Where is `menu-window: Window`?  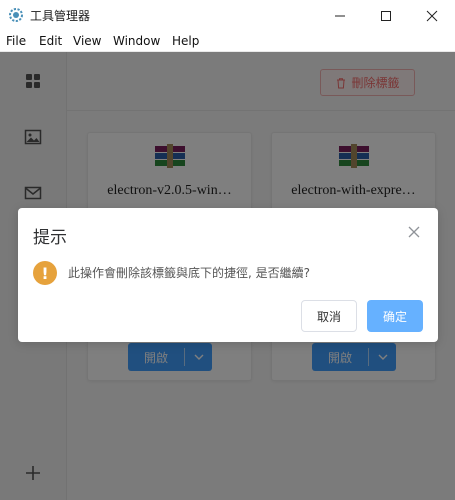 menu-window: Window is located at coordinates (136, 41).